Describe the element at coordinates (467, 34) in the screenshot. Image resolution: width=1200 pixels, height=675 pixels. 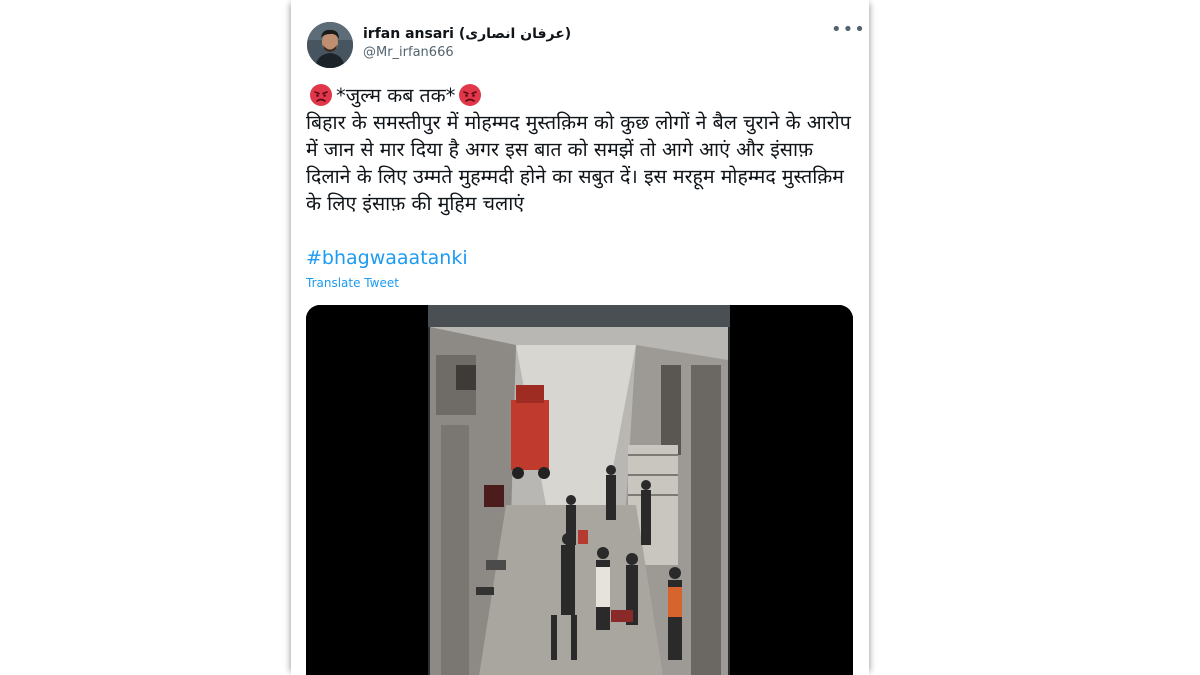
I see `display-name: irfan ansari (عرفان انصاری)` at that location.